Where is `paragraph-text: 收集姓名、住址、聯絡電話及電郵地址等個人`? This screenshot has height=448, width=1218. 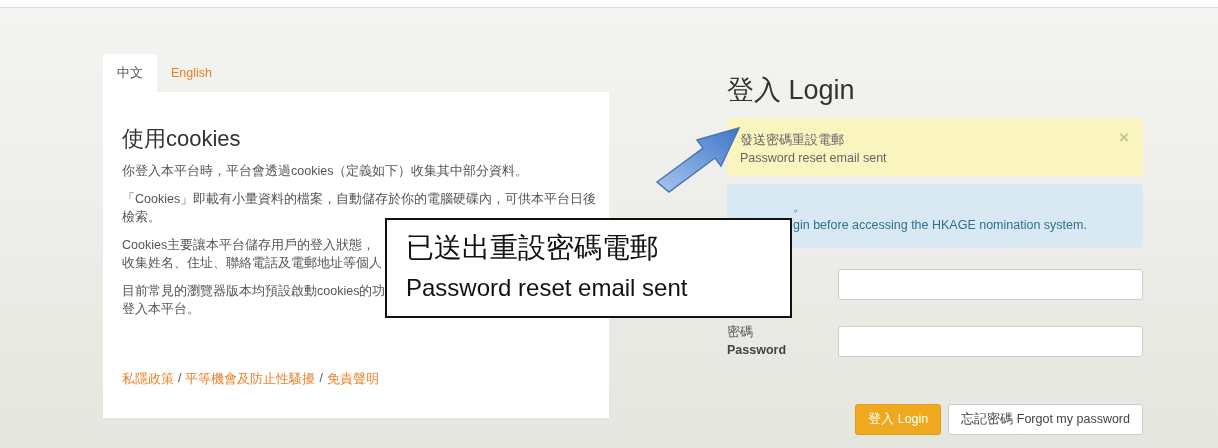 paragraph-text: 收集姓名、住址、聯絡電話及電郵地址等個人 is located at coordinates (252, 263).